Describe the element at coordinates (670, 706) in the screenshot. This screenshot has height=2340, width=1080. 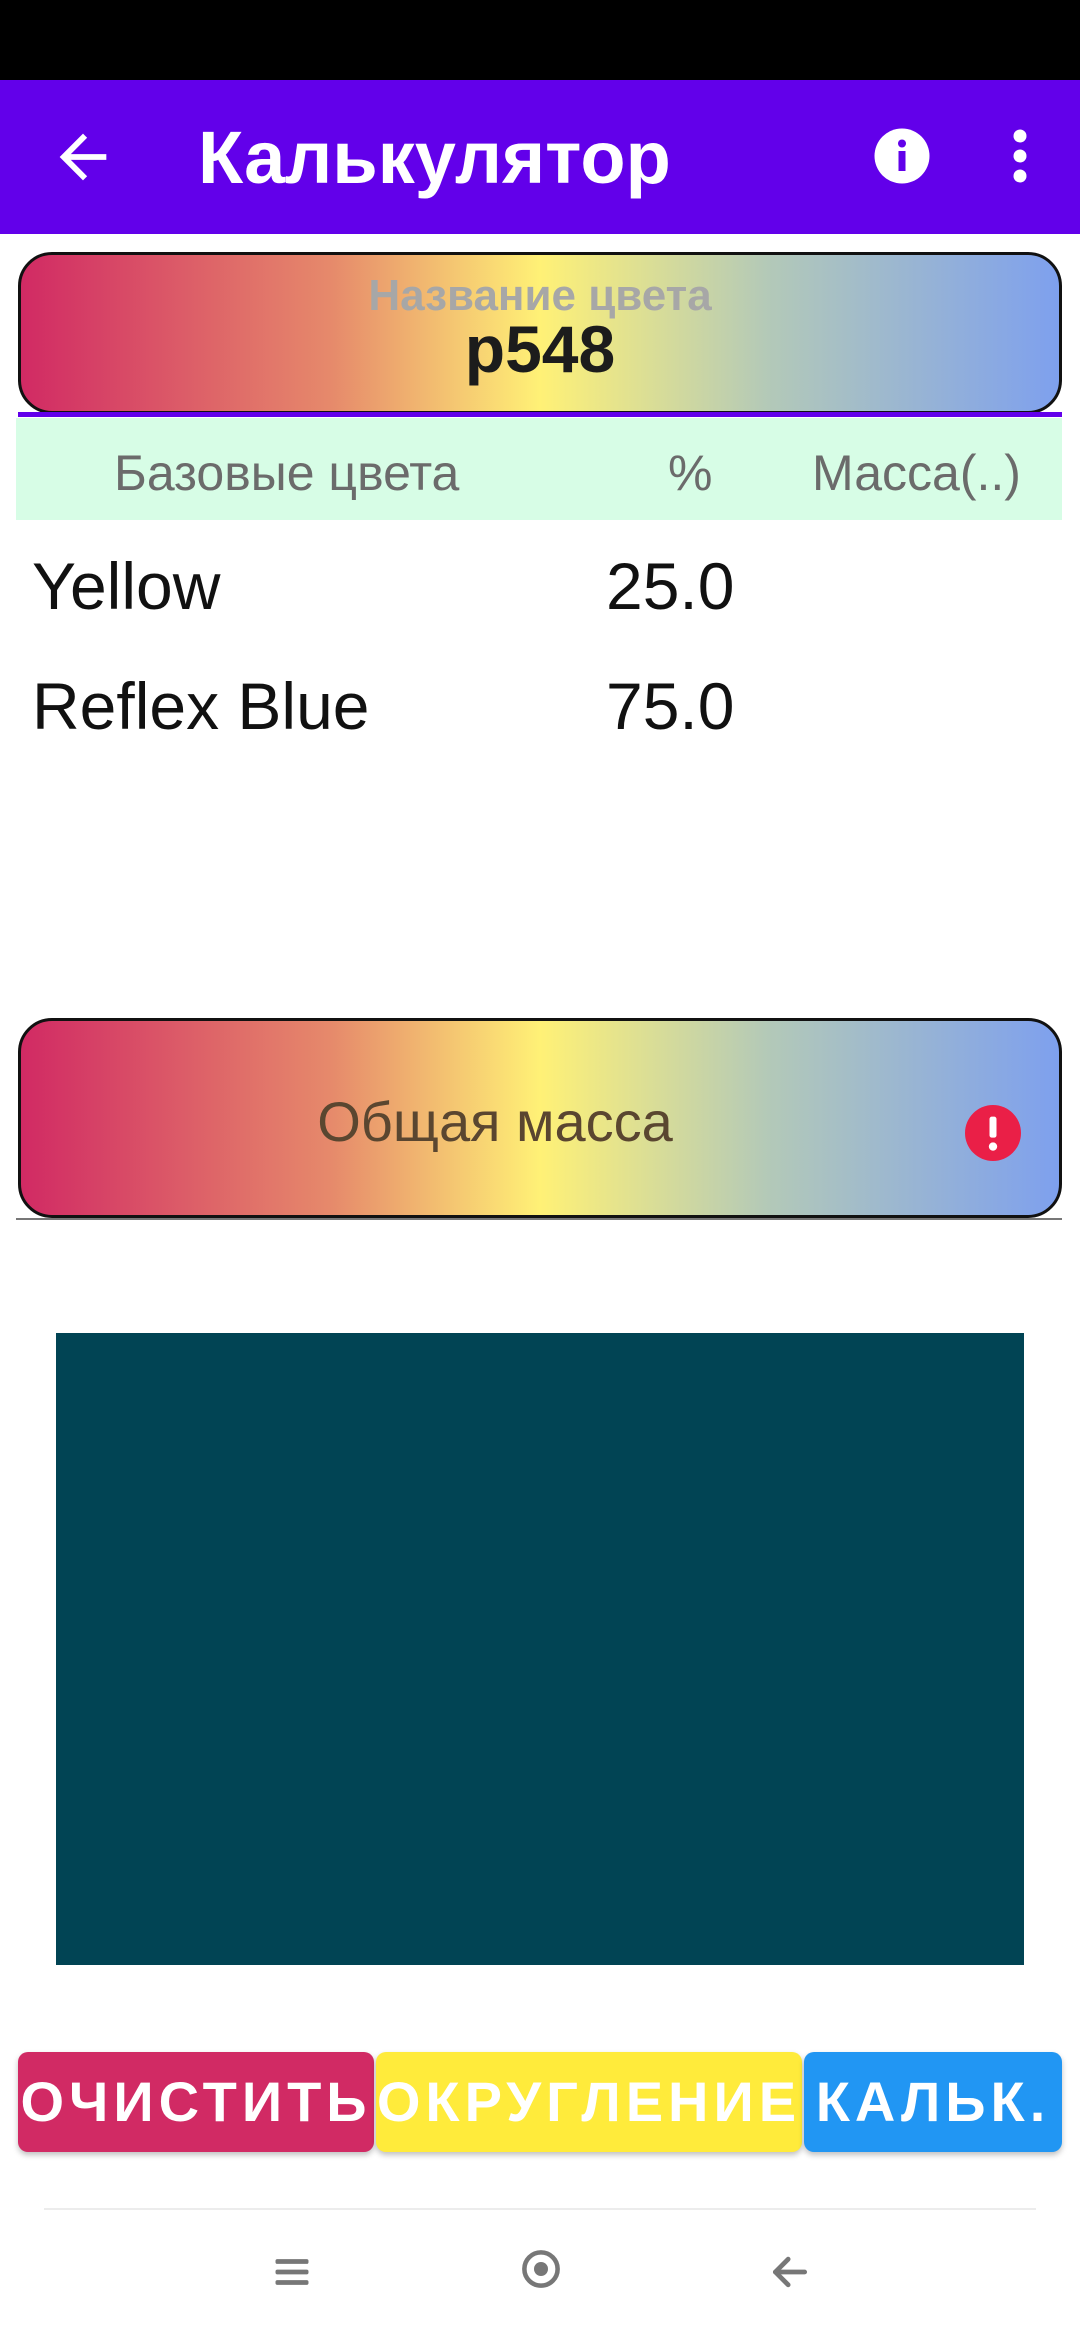
I see `row-percent: 75.0` at that location.